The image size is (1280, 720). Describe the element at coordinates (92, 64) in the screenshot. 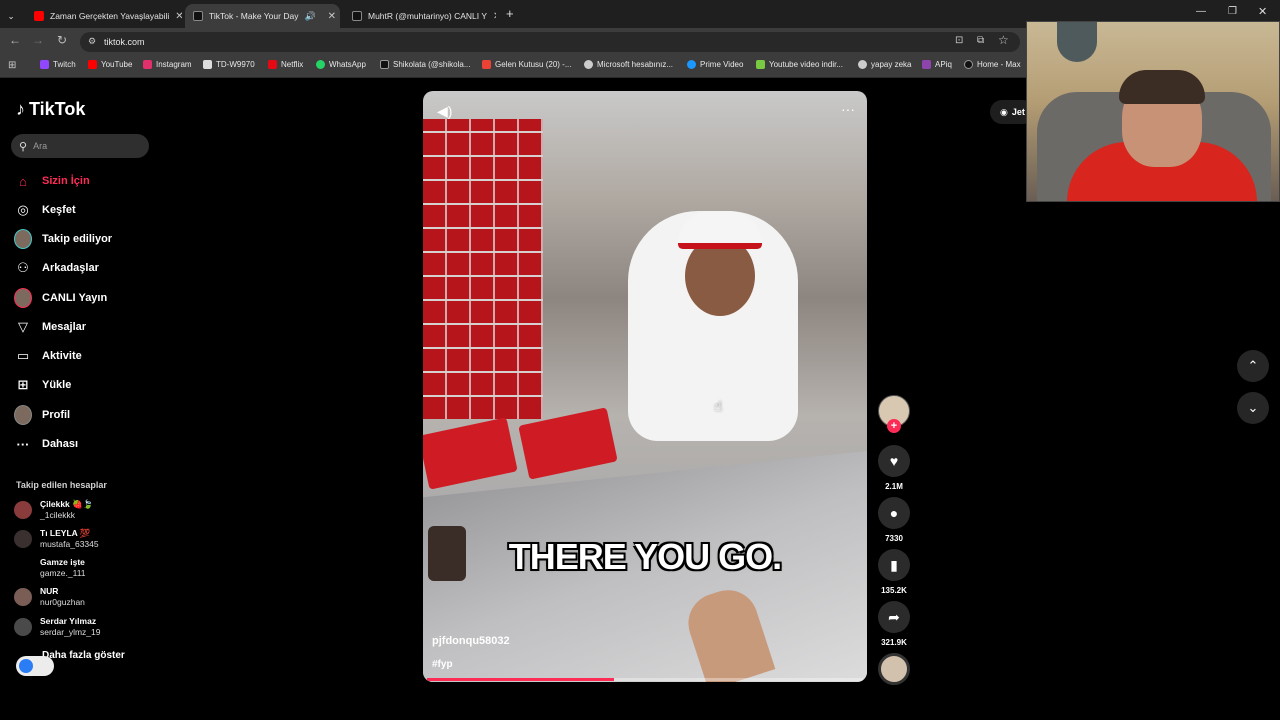

I see `youtube-icon` at that location.